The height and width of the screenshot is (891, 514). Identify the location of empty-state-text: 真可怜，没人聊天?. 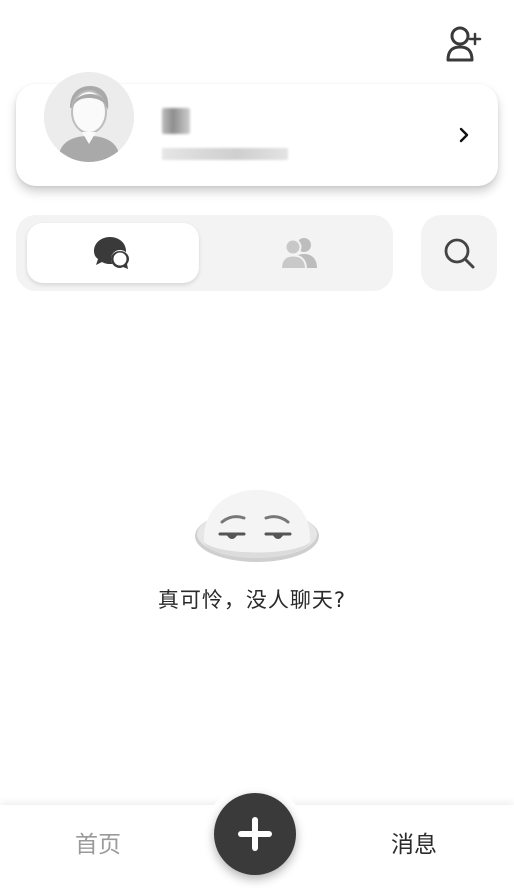
(252, 600).